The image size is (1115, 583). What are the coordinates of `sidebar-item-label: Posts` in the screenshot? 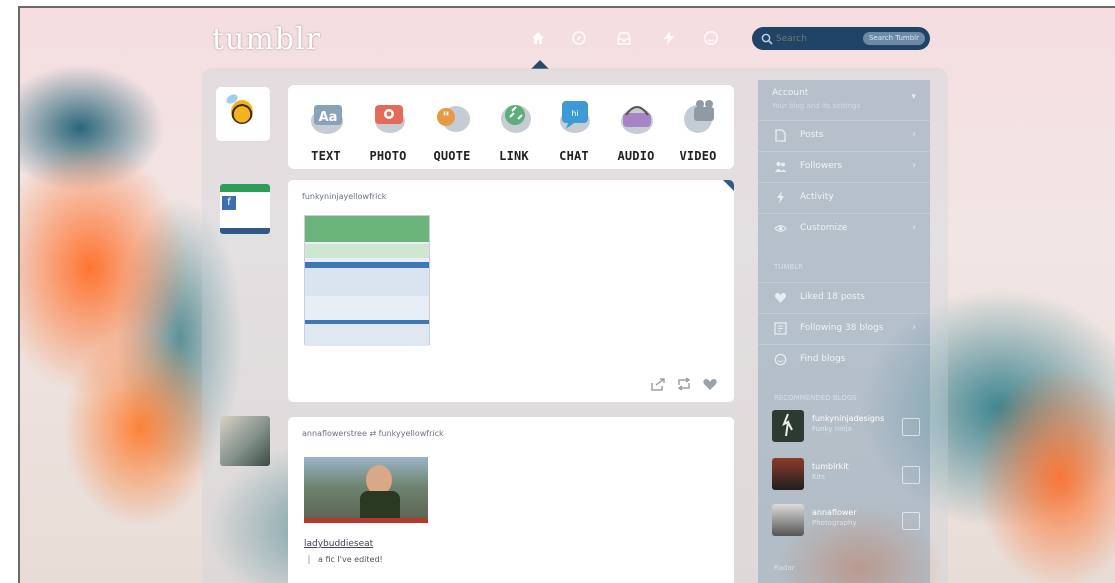 It's located at (812, 135).